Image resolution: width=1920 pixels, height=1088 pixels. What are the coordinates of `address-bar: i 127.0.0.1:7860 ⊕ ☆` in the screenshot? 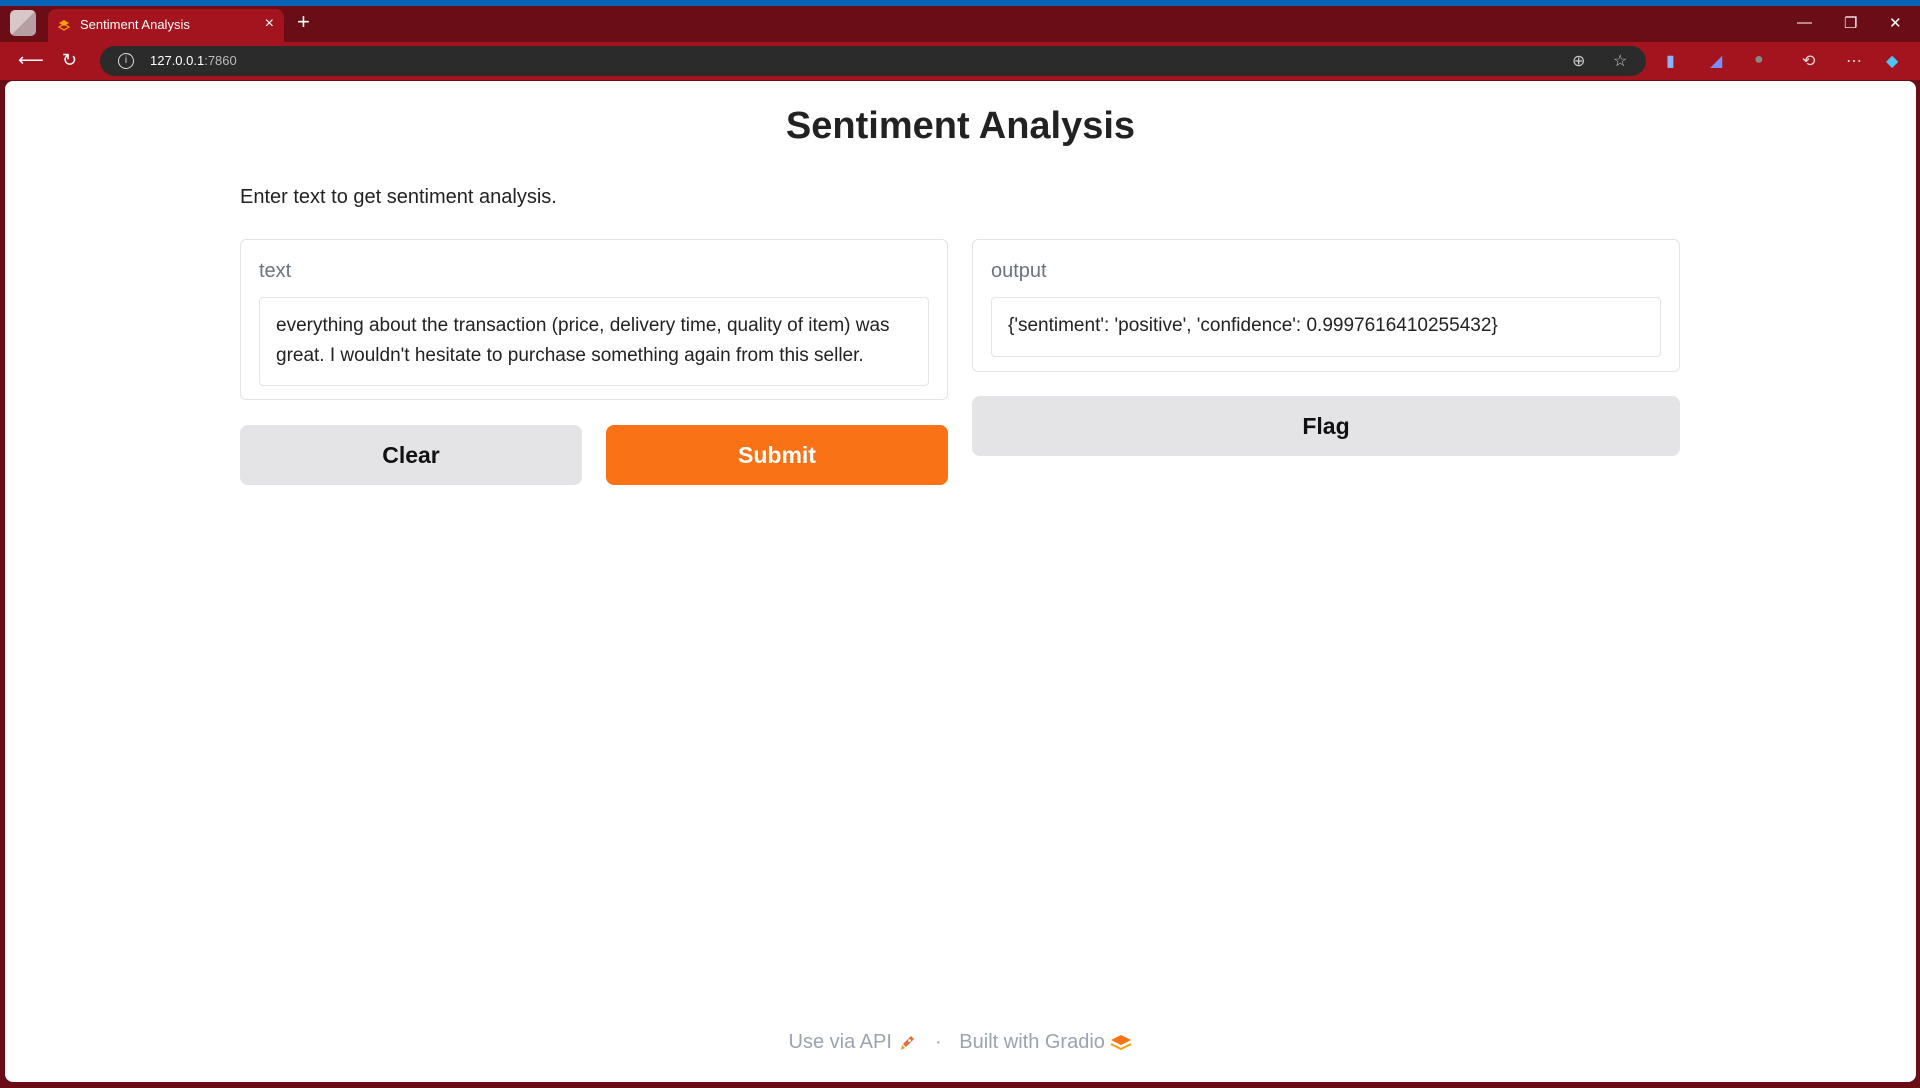 It's located at (873, 61).